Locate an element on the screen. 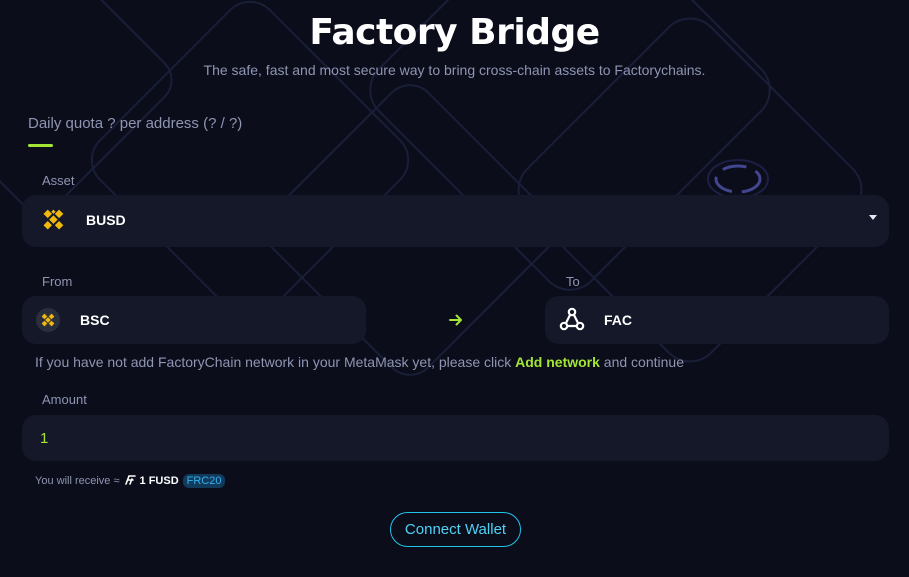 The width and height of the screenshot is (909, 577). connect-wallet-button: Connect Wallet is located at coordinates (455, 529).